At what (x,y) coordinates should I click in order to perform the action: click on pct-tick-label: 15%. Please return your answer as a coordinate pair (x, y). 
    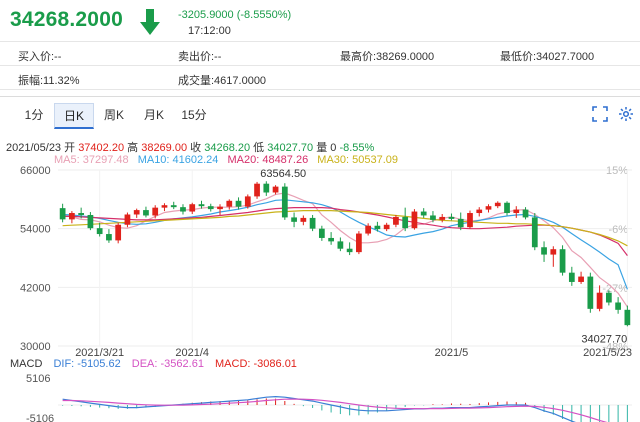
    Looking at the image, I should click on (617, 171).